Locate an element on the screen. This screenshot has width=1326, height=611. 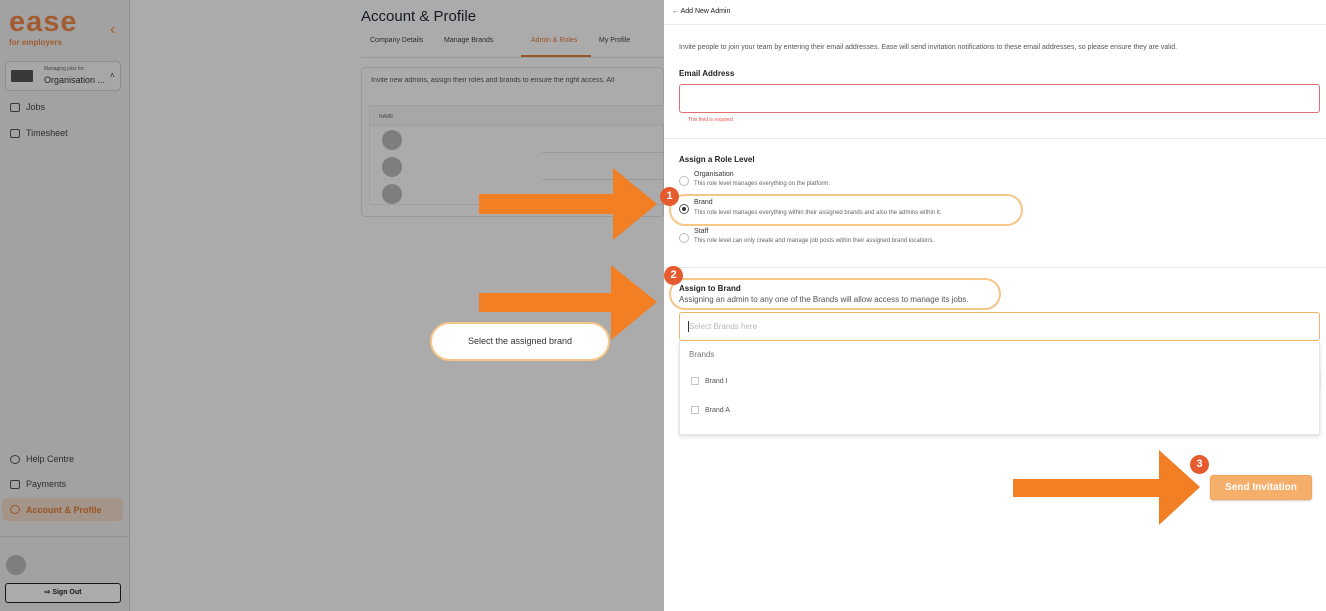
role-level-label: Assign a Role Level is located at coordinates (717, 159).